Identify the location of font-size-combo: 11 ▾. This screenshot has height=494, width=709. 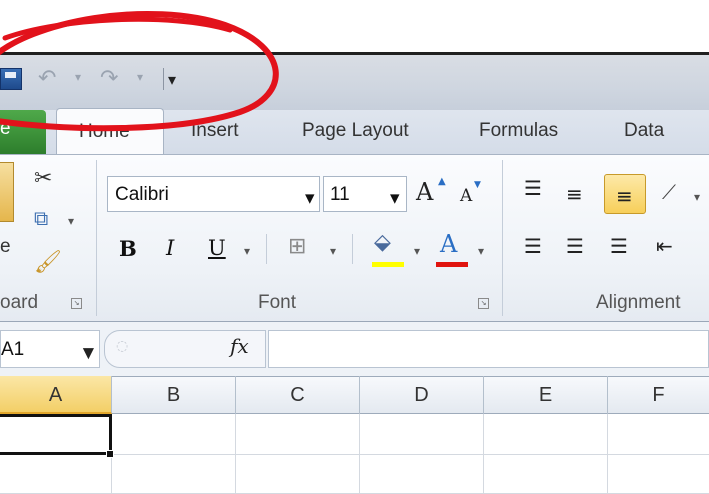
(365, 194).